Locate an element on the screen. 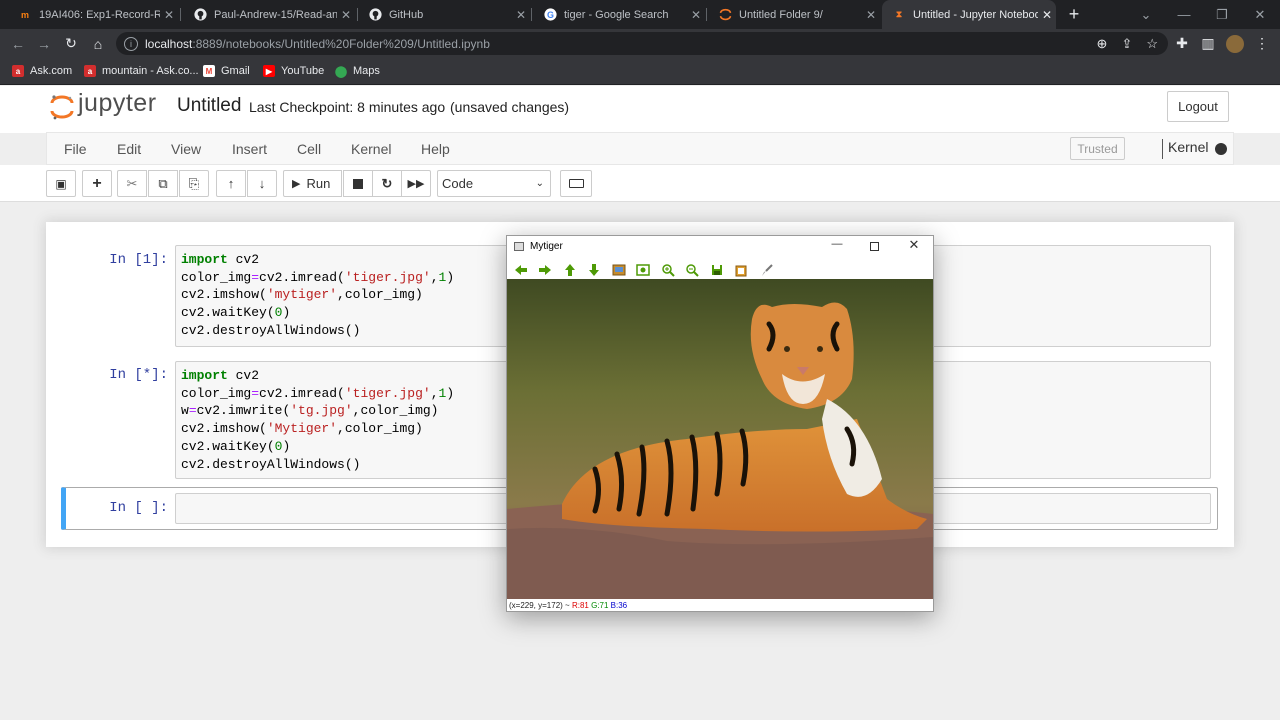  reload-icon: ↻ is located at coordinates (71, 43).